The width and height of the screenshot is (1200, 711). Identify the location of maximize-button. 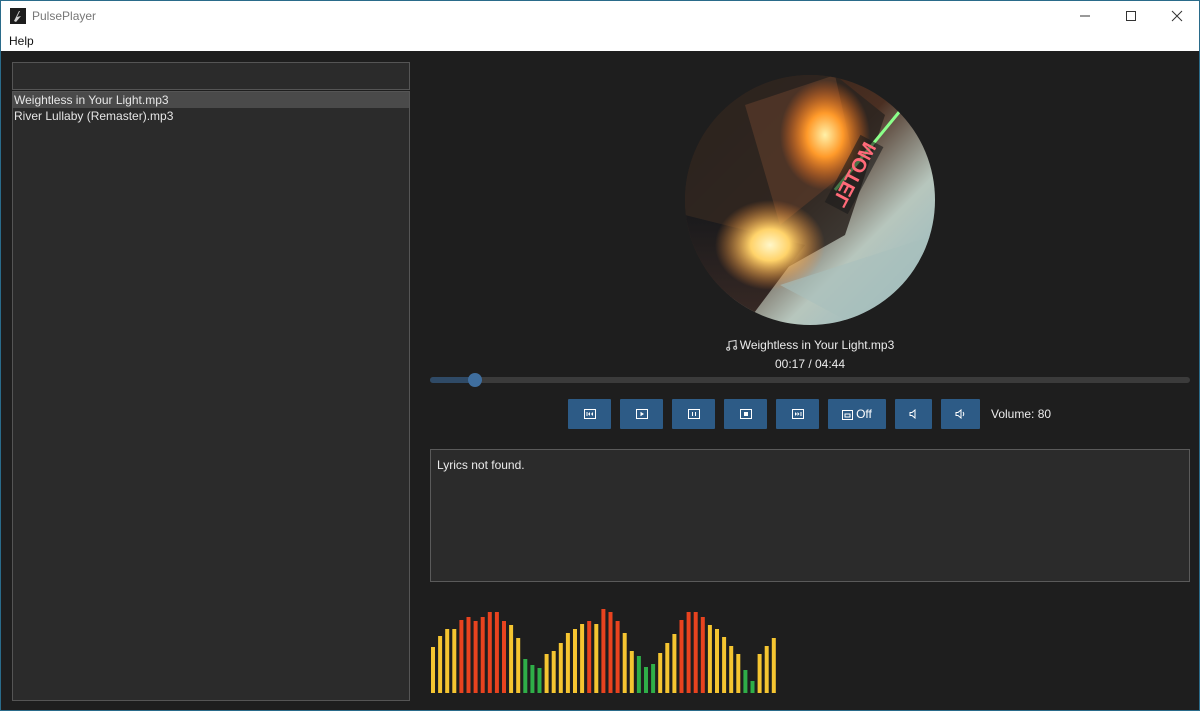
(1131, 16).